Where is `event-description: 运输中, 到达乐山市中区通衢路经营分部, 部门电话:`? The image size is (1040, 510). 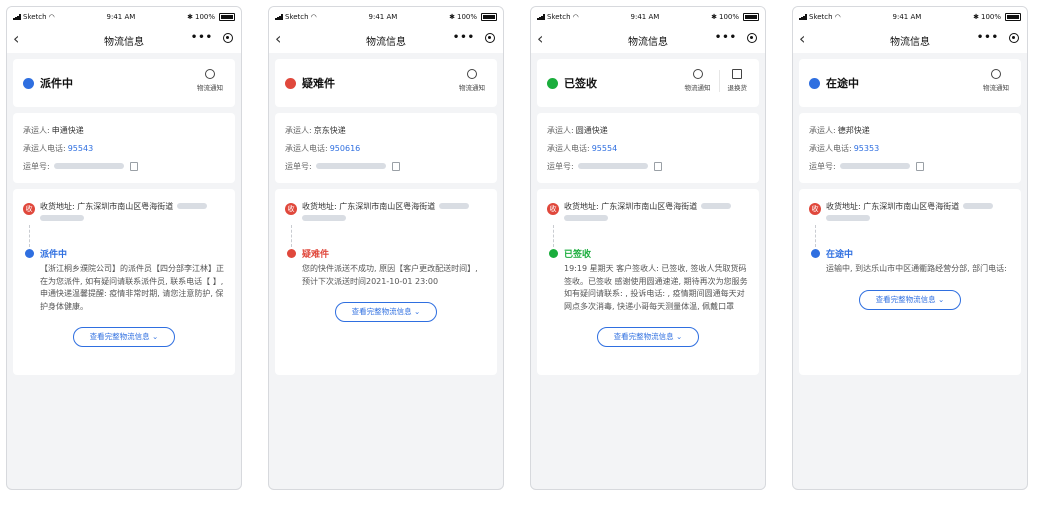 event-description: 运输中, 到达乐山市中区通衢路经营分部, 部门电话: is located at coordinates (916, 268).